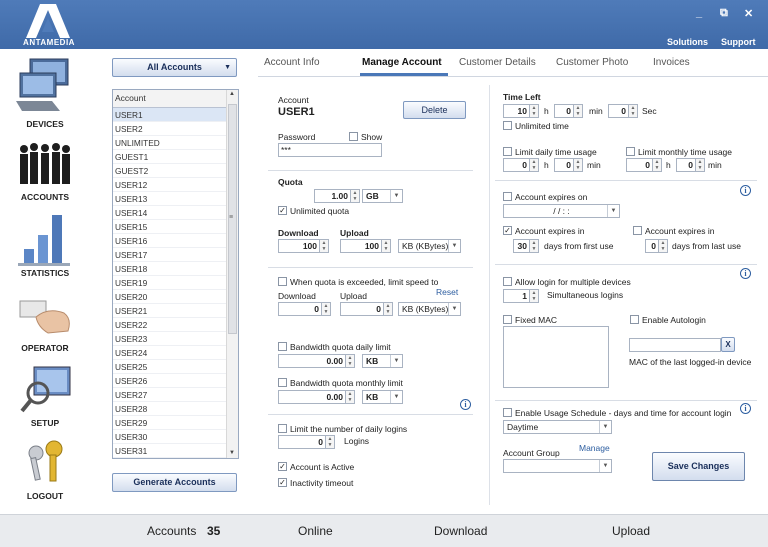 Image resolution: width=768 pixels, height=547 pixels. I want to click on solutions-link: Solutions, so click(687, 42).